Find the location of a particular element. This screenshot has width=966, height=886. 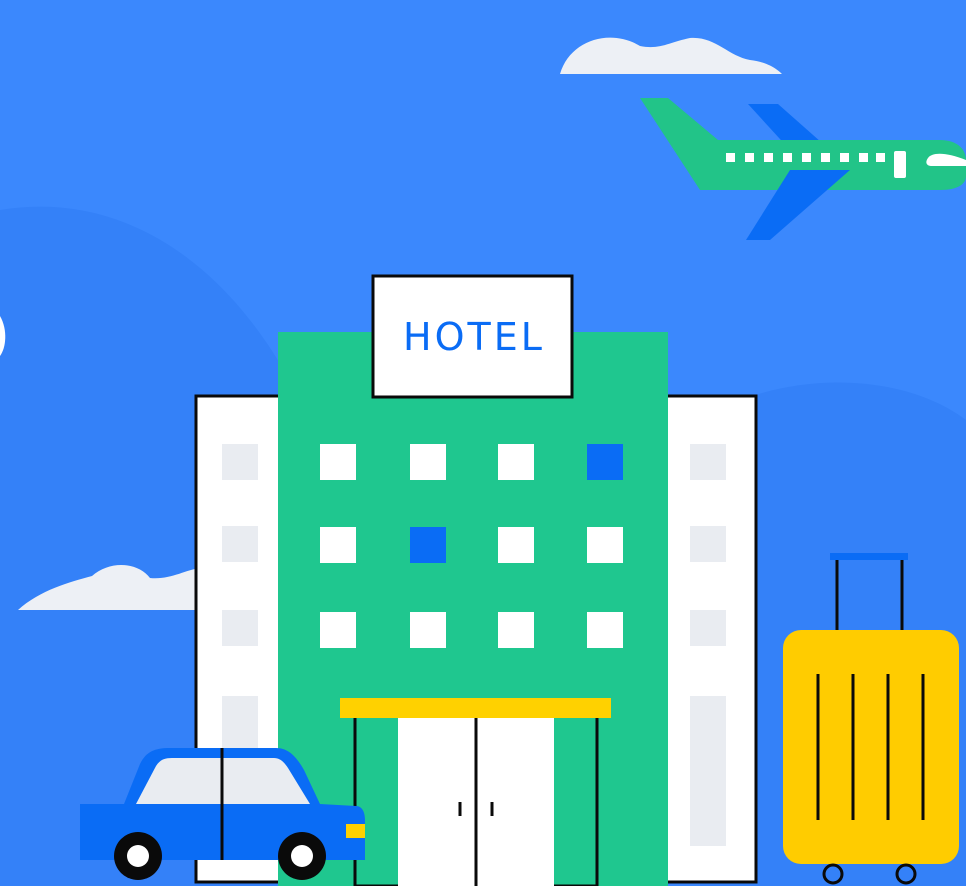

airplane-icon is located at coordinates (803, 169).